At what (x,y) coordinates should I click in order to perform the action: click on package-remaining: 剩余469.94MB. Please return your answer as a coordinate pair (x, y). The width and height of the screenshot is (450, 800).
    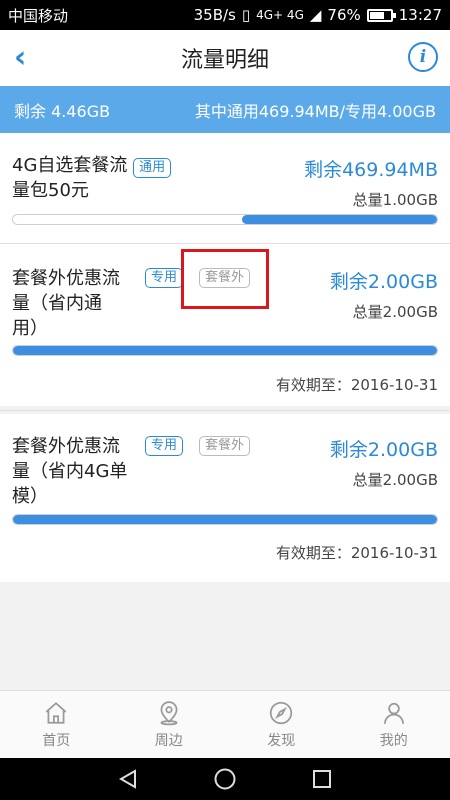
    Looking at the image, I should click on (371, 170).